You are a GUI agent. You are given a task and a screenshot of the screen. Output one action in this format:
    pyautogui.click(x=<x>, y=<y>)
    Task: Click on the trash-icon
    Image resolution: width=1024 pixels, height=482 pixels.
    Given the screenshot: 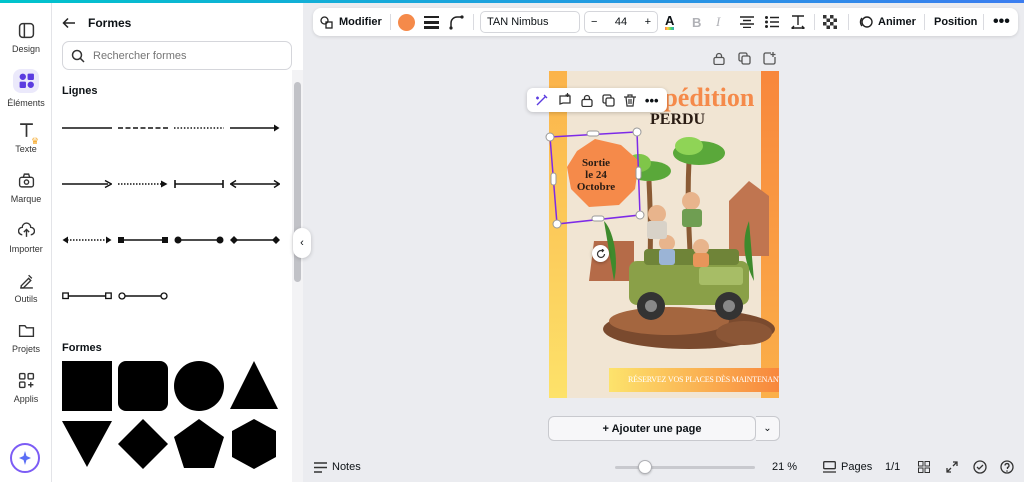 What is the action you would take?
    pyautogui.click(x=630, y=100)
    